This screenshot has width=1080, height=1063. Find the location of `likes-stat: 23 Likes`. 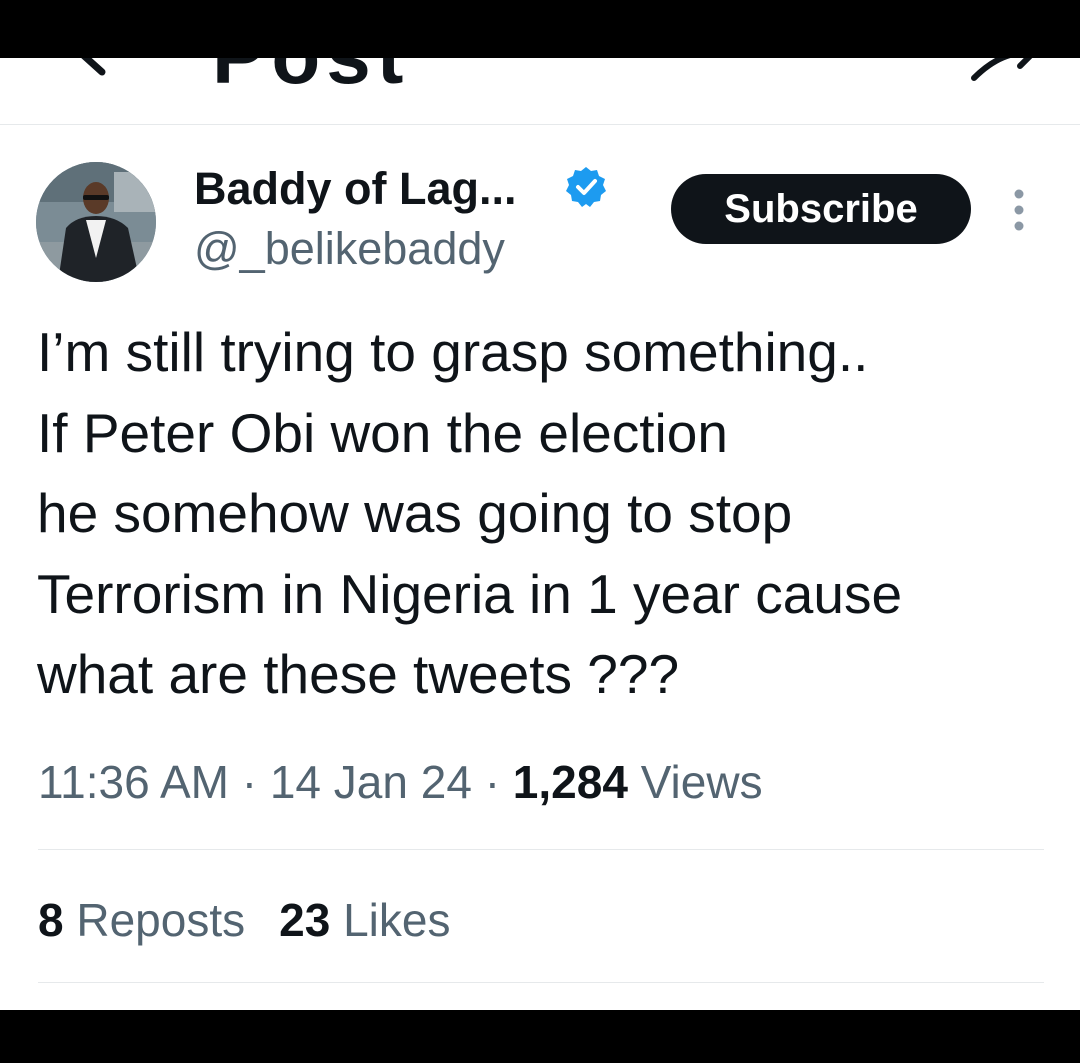

likes-stat: 23 Likes is located at coordinates (364, 920).